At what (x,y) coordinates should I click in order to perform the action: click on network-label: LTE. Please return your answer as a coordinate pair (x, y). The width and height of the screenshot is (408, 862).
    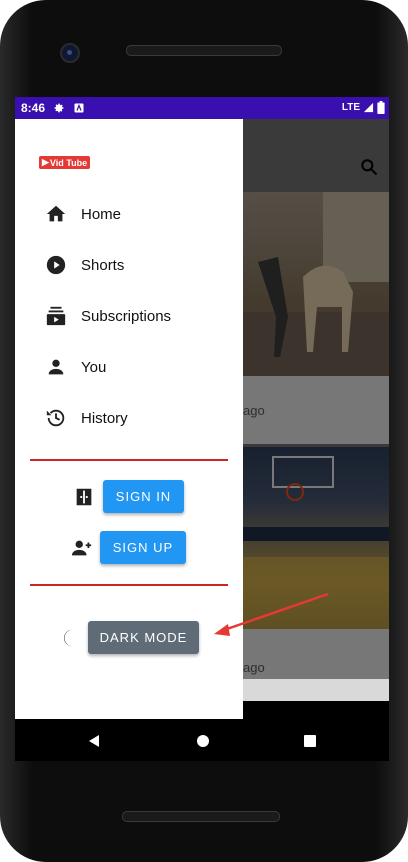
    Looking at the image, I should click on (350, 107).